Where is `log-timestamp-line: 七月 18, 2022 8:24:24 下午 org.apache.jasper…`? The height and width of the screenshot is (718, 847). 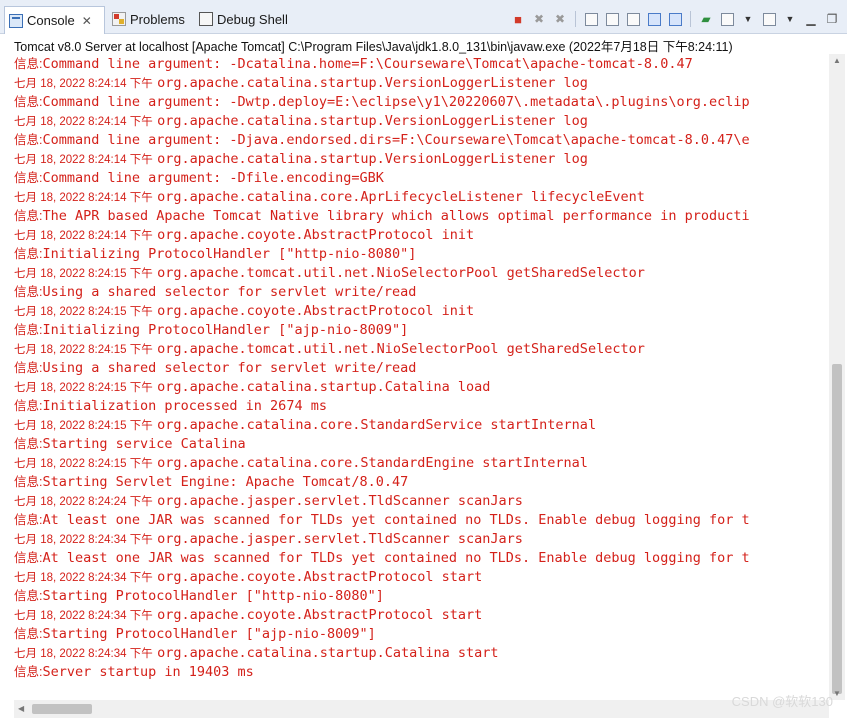
log-timestamp-line: 七月 18, 2022 8:24:24 下午 org.apache.jasper… is located at coordinates (421, 500).